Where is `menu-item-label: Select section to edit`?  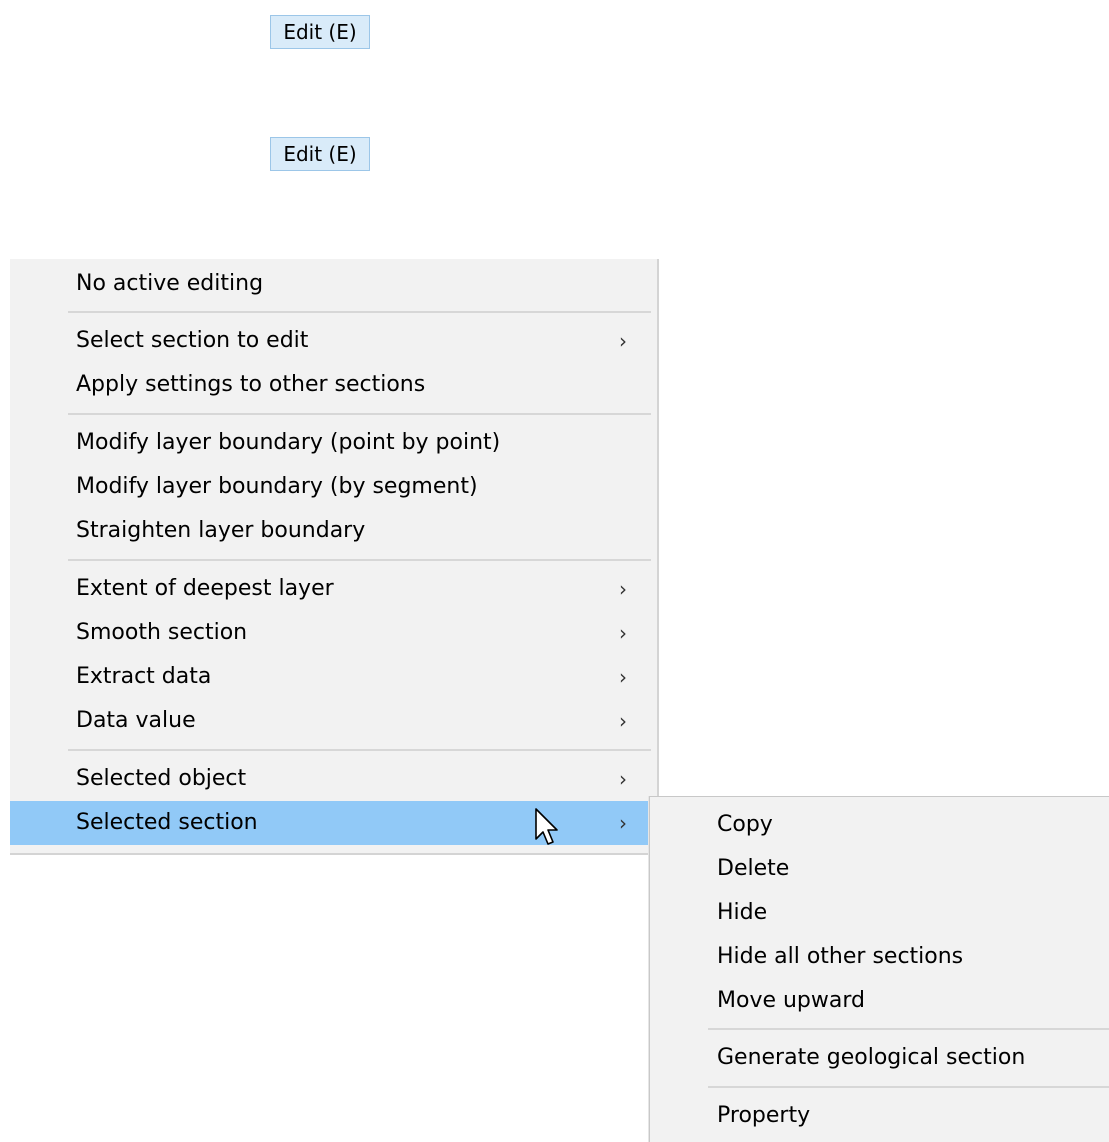
menu-item-label: Select section to edit is located at coordinates (192, 340).